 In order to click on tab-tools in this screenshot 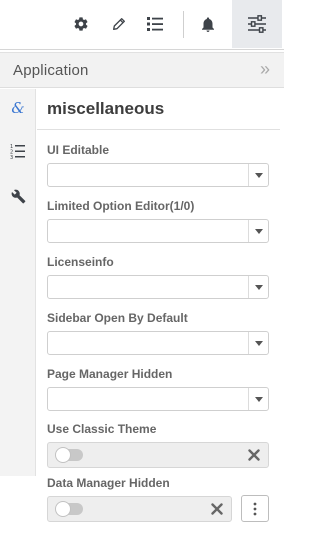, I will do `click(18, 196)`.